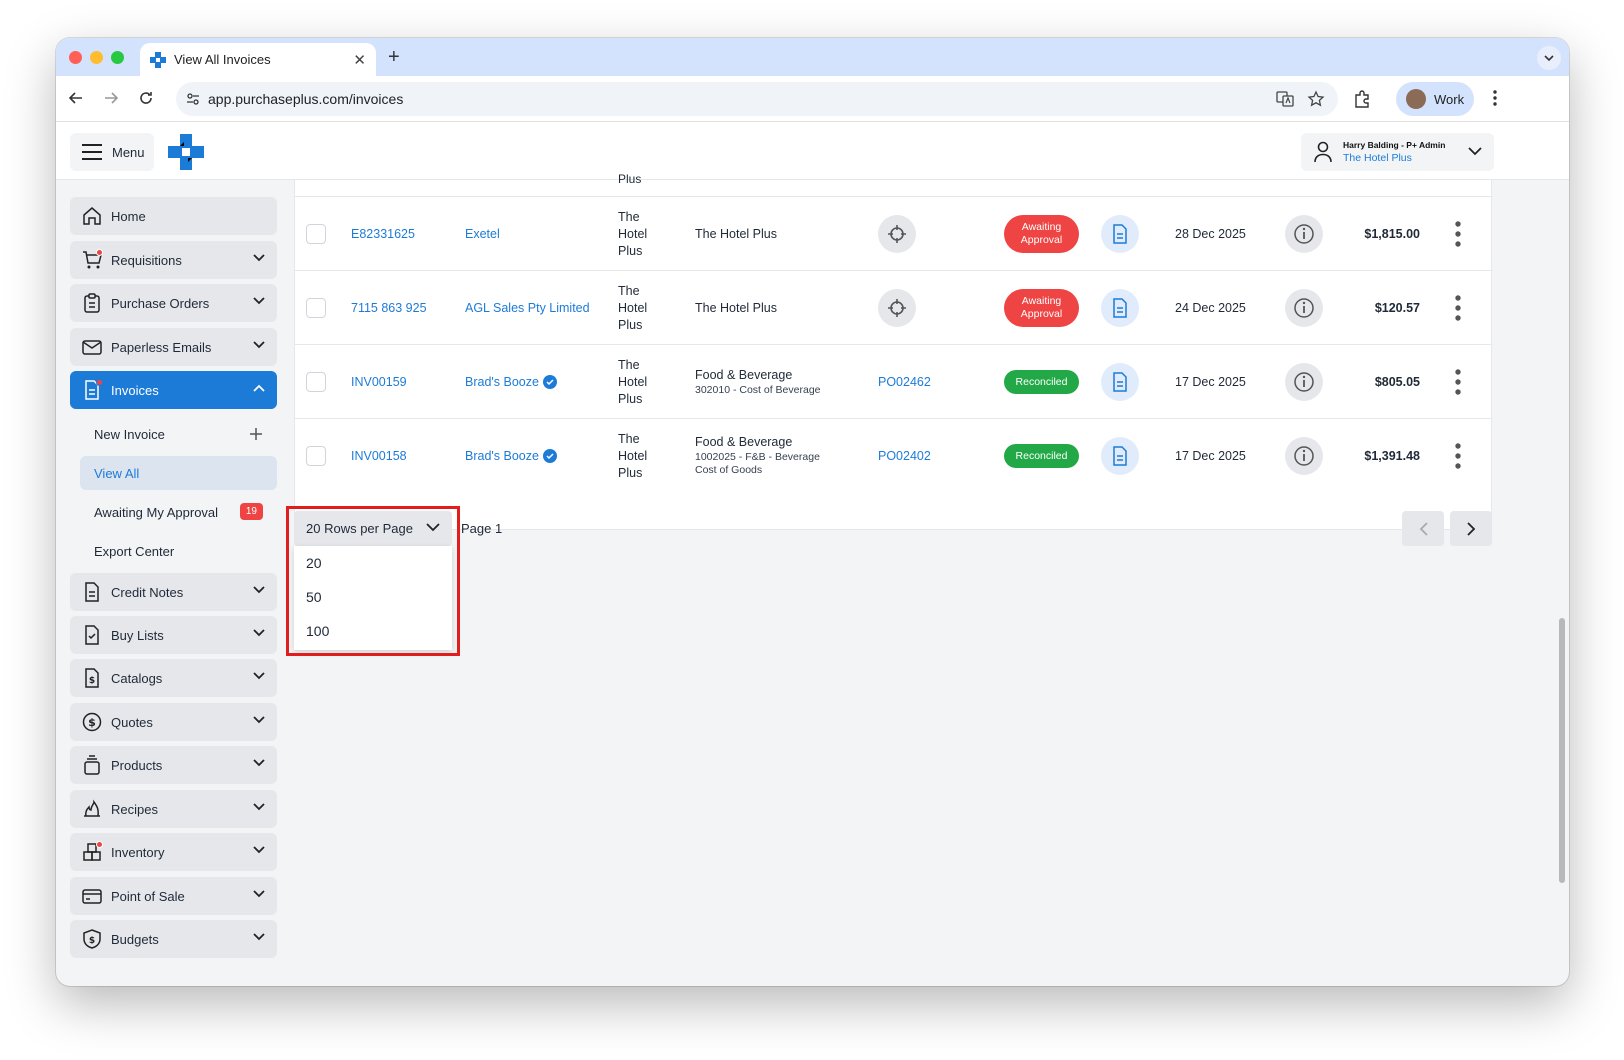 This screenshot has height=1060, width=1624. I want to click on bookmark-star-icon, so click(1316, 99).